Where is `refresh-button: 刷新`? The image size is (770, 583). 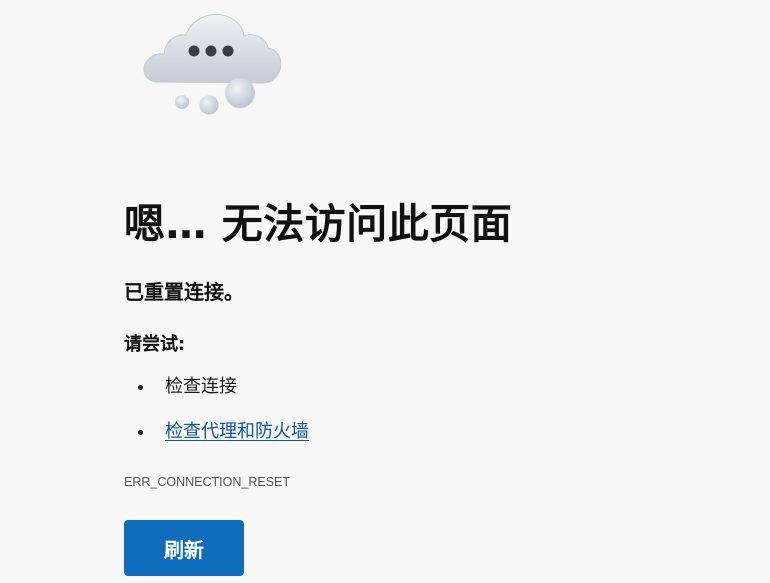 refresh-button: 刷新 is located at coordinates (184, 548).